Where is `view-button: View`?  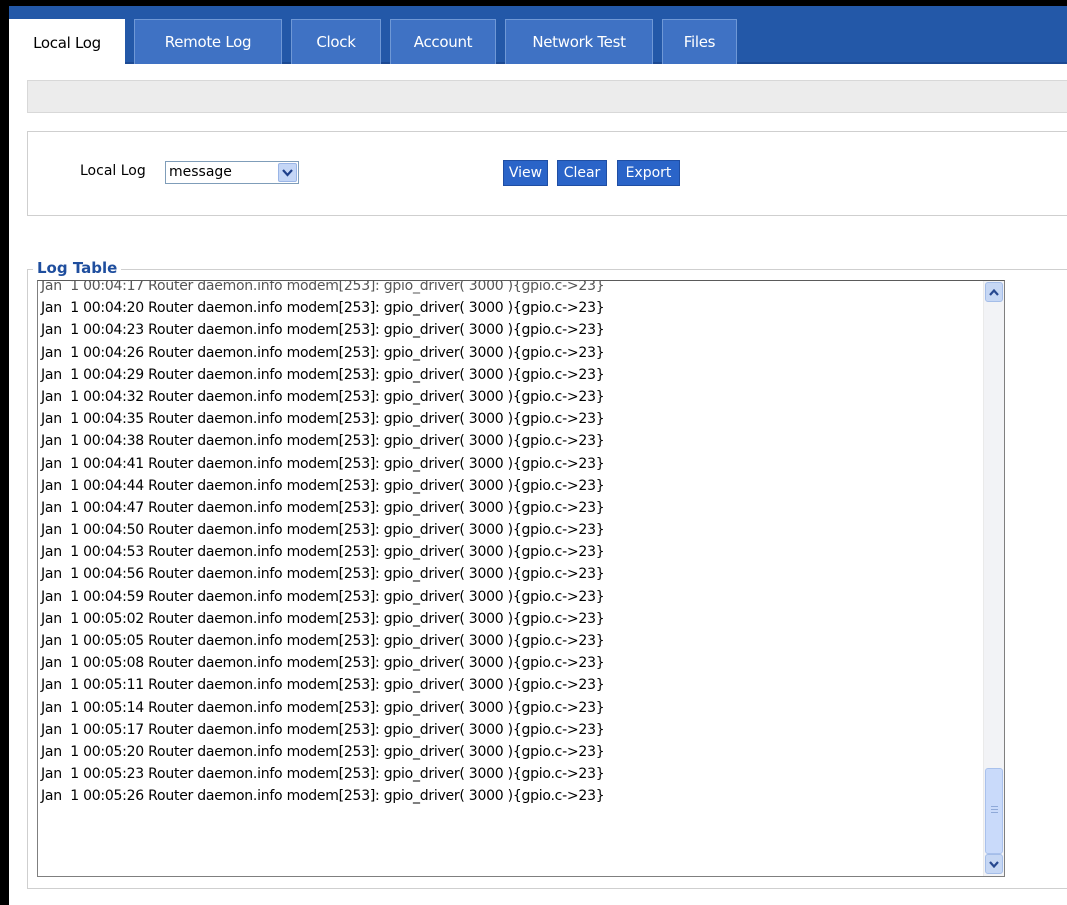
view-button: View is located at coordinates (525, 173).